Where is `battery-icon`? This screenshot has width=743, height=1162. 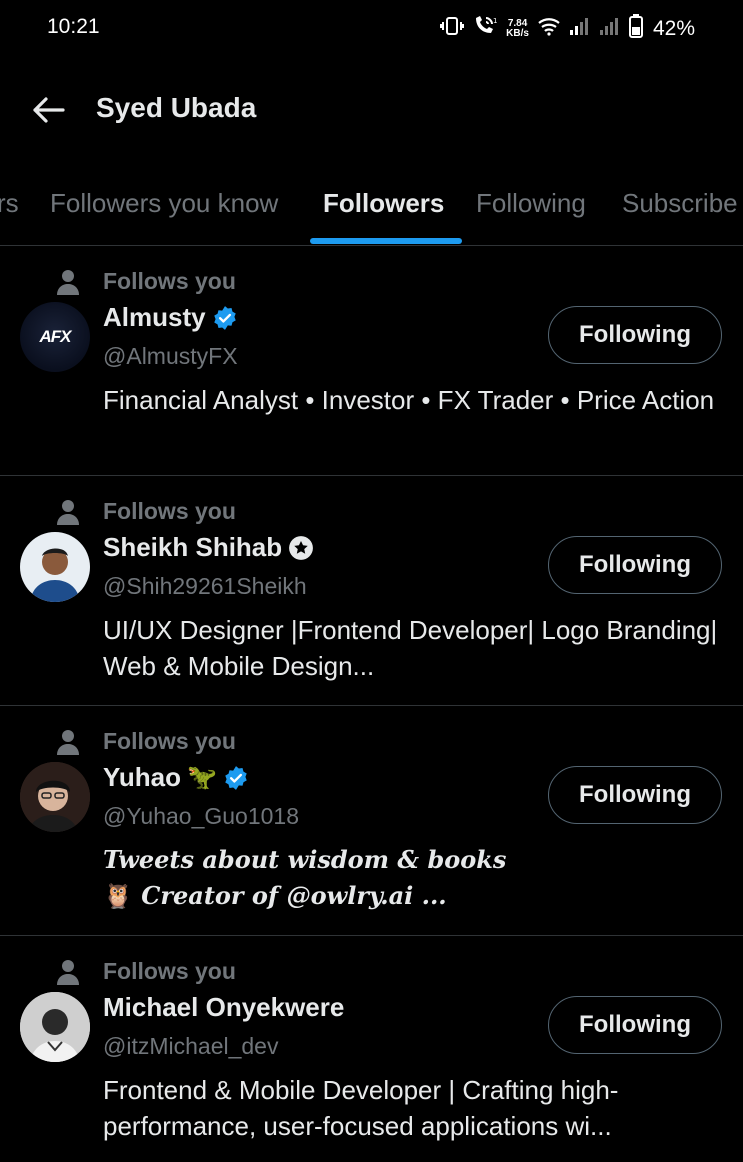 battery-icon is located at coordinates (635, 28).